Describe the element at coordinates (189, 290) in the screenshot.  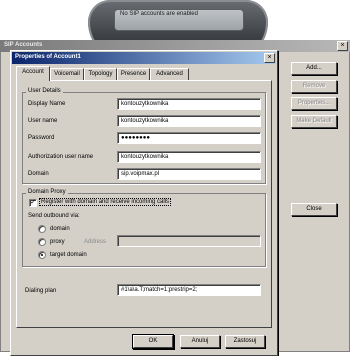
I see `dialing-plan-field: #1\a\a.T;match=1;prestrip=2;` at that location.